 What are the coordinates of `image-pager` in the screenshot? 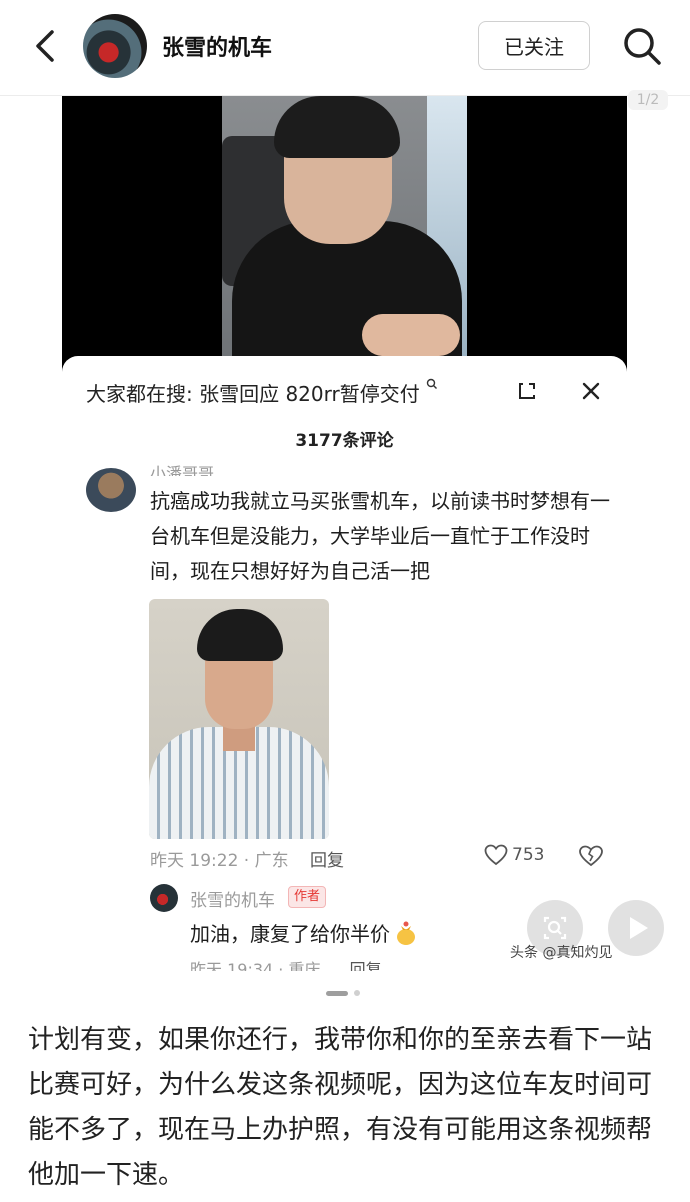 It's located at (343, 993).